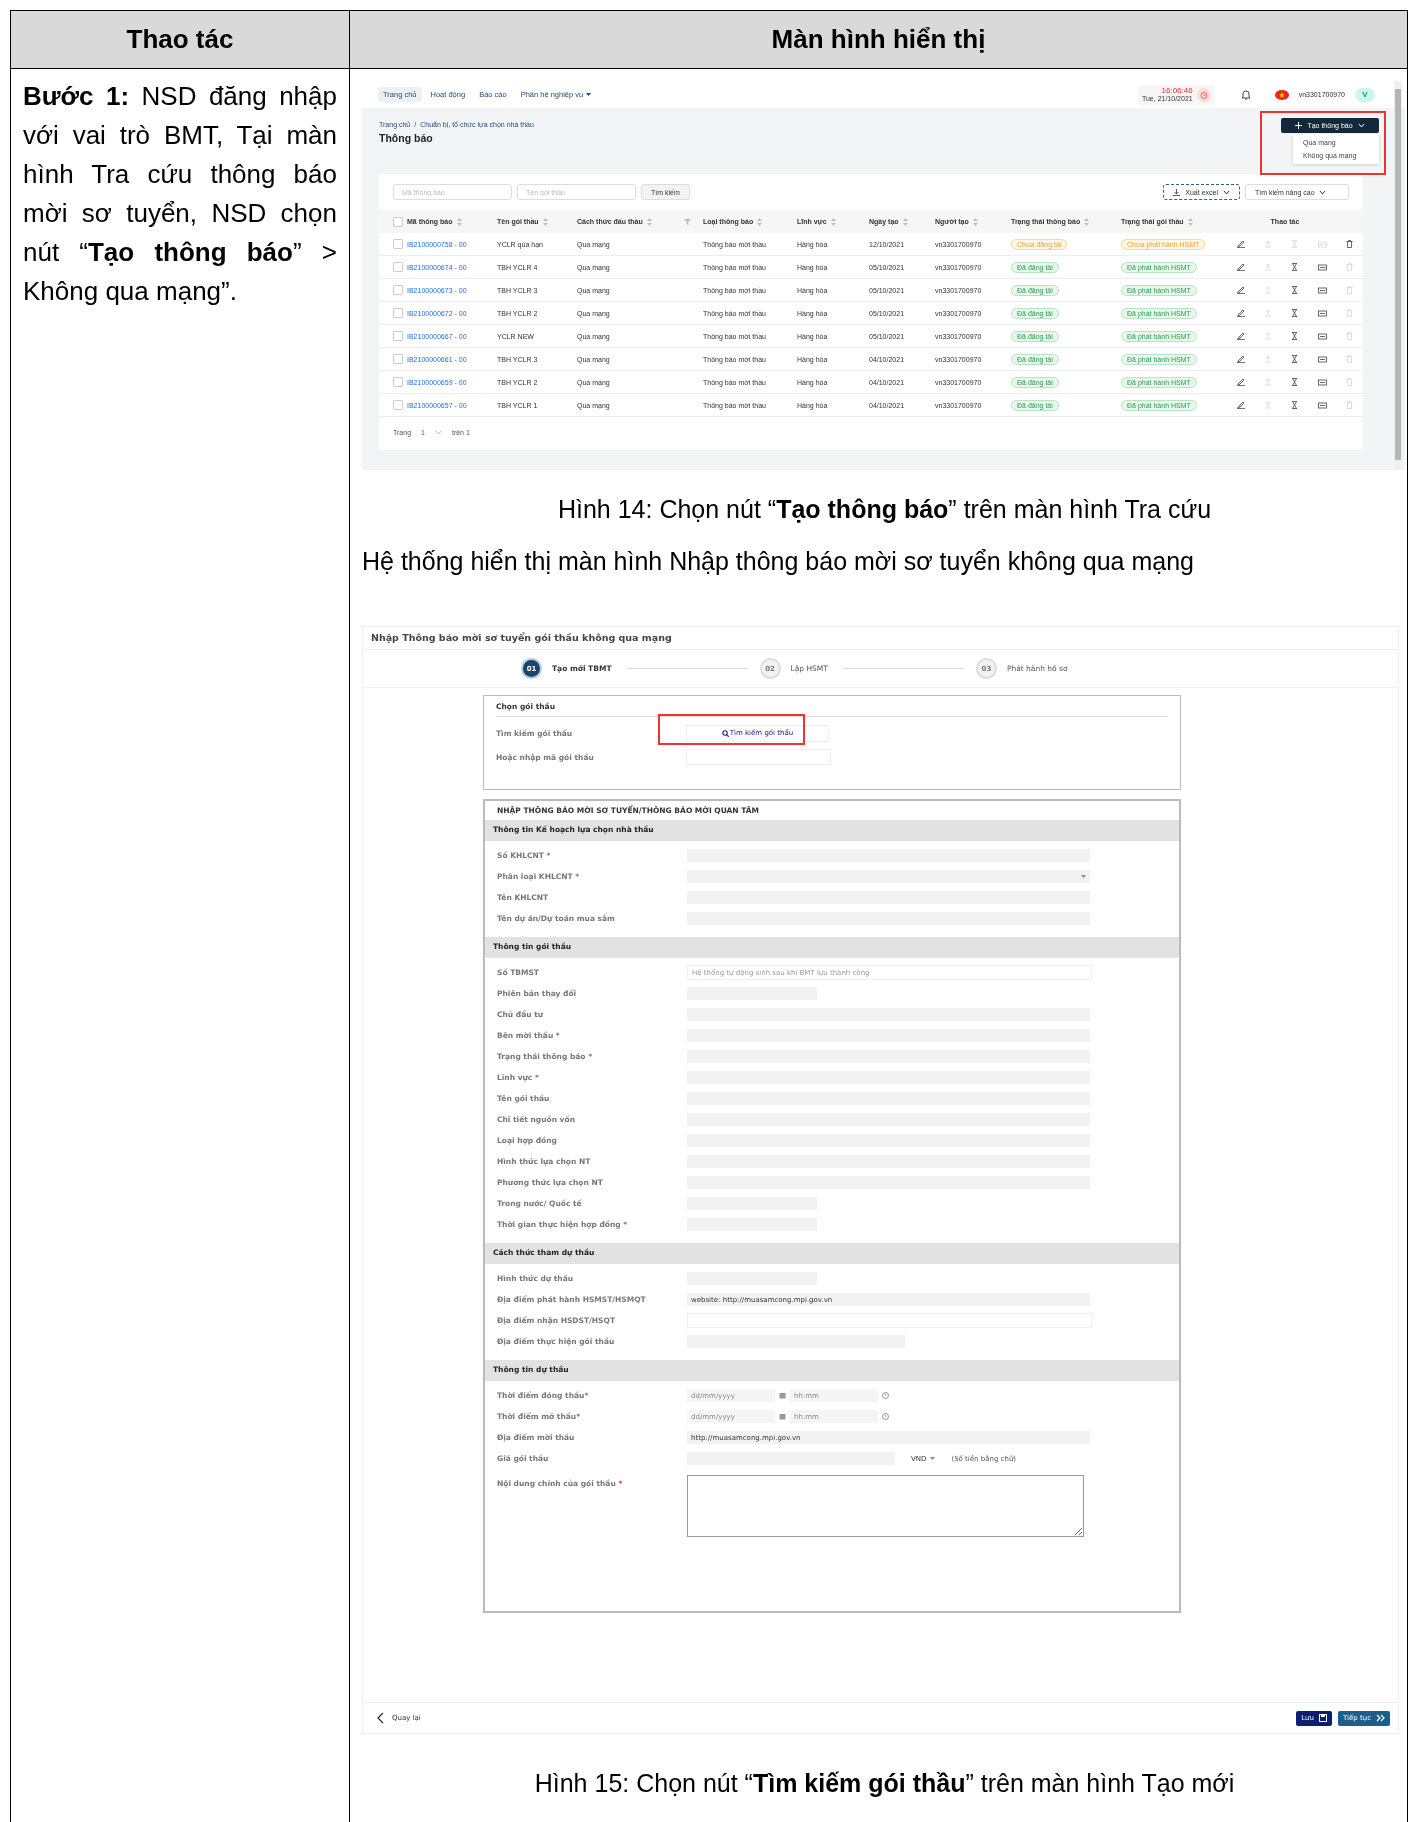 The width and height of the screenshot is (1418, 1822). Describe the element at coordinates (885, 1506) in the screenshot. I see `content-textarea` at that location.